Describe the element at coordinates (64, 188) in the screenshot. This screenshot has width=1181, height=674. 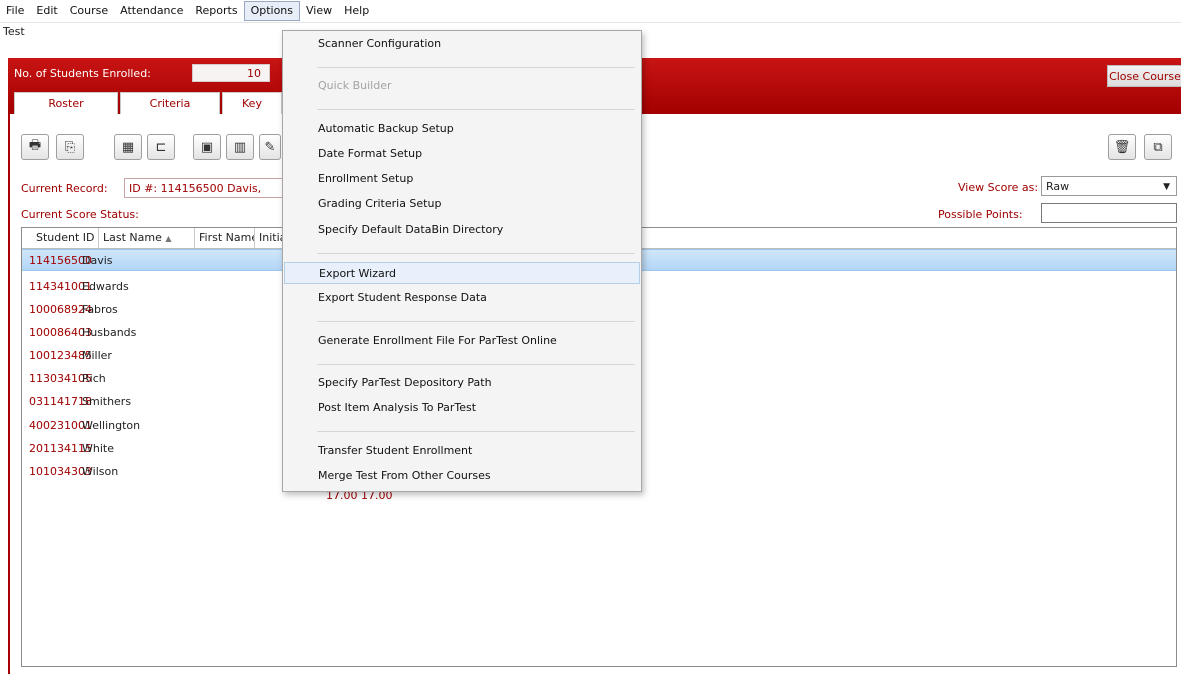
I see `current-record-label: Current Record:` at that location.